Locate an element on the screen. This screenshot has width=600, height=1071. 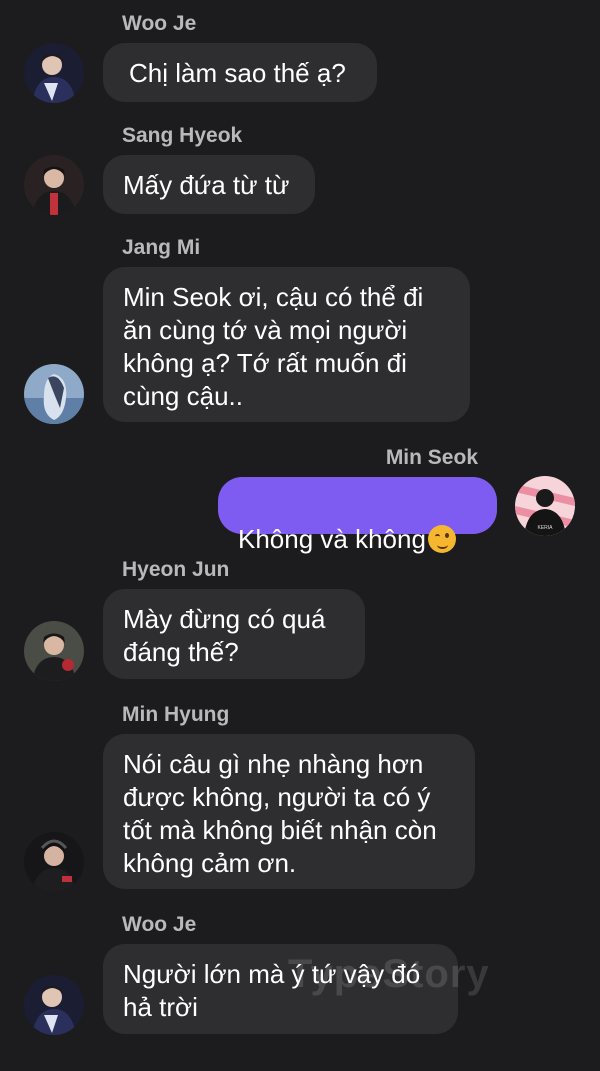
player-silhouette-avatar: KERIA is located at coordinates (545, 506).